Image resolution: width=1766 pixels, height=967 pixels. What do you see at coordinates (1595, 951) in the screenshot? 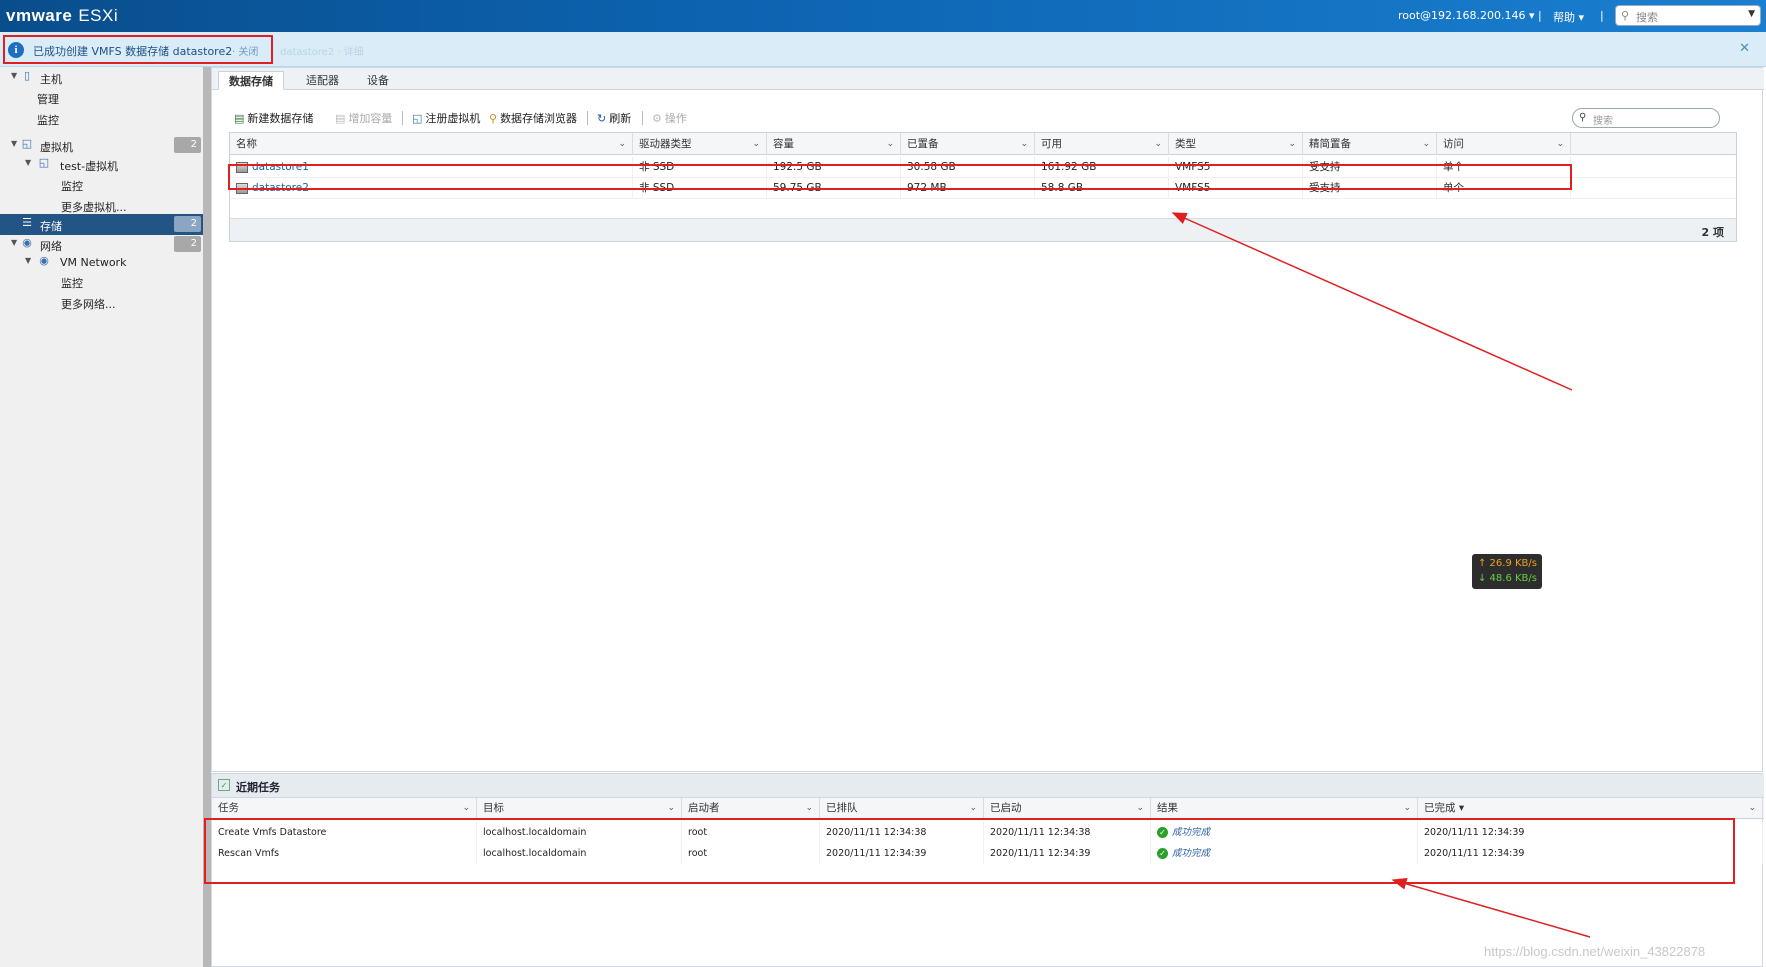
I see `watermark: https://blog.csdn.net/weixin_43822878` at bounding box center [1595, 951].